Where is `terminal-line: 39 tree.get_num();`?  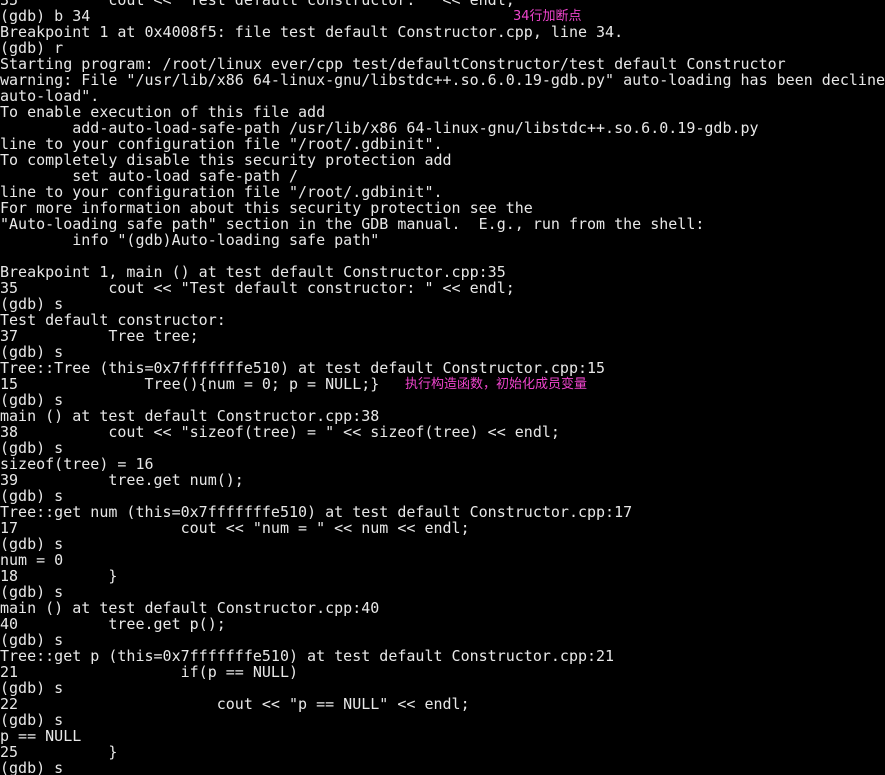
terminal-line: 39 tree.get_num(); is located at coordinates (122, 480).